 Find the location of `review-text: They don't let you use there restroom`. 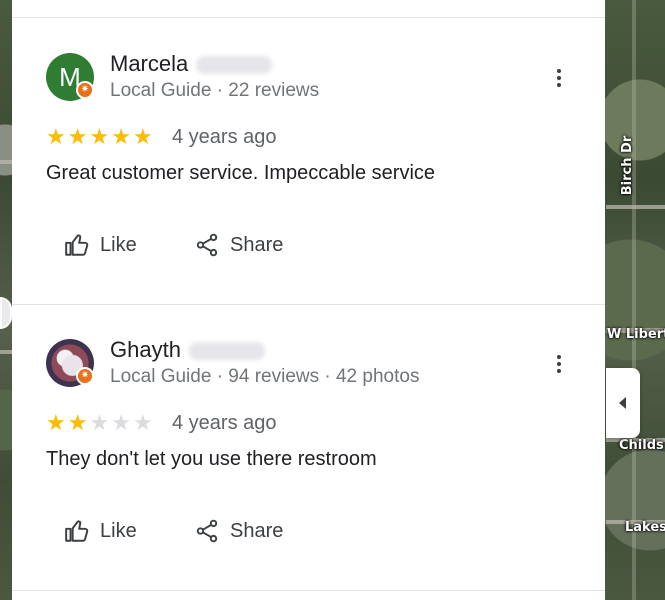

review-text: They don't let you use there restroom is located at coordinates (211, 459).